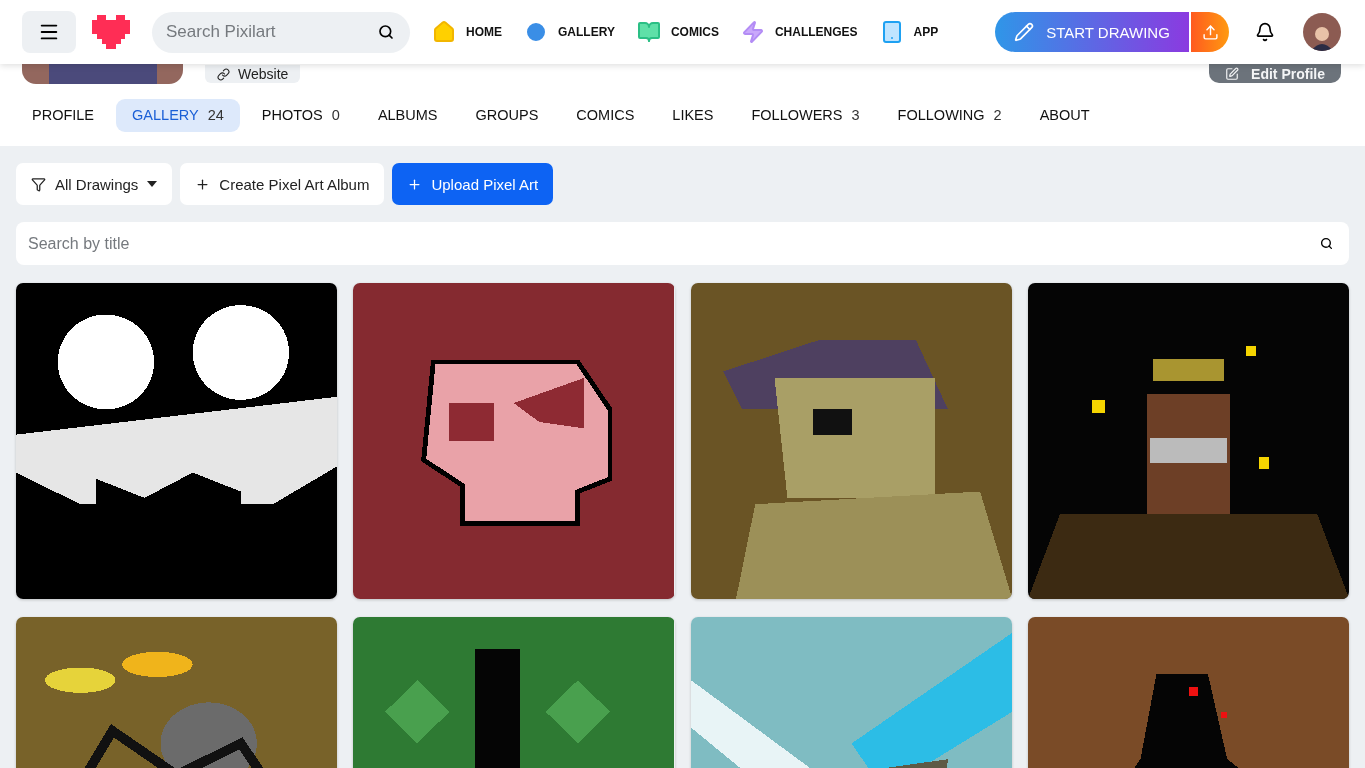 The height and width of the screenshot is (768, 1365). I want to click on nav-link: COMICS, so click(677, 32).